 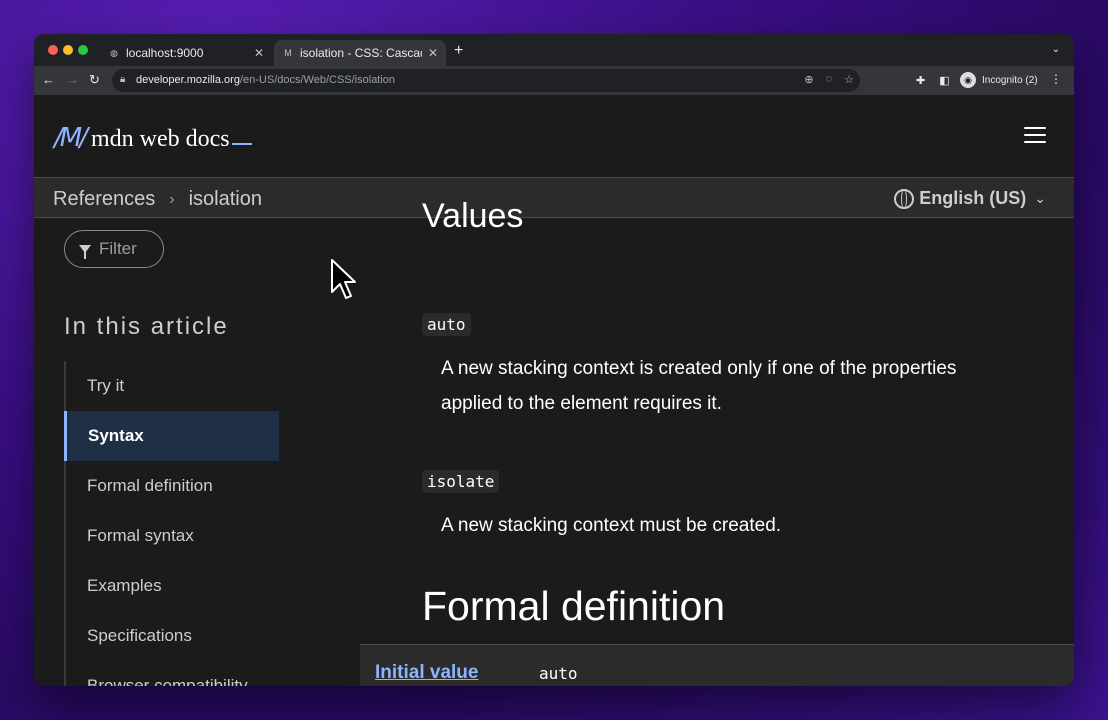 What do you see at coordinates (94, 80) in the screenshot?
I see `reload-button: ↻` at bounding box center [94, 80].